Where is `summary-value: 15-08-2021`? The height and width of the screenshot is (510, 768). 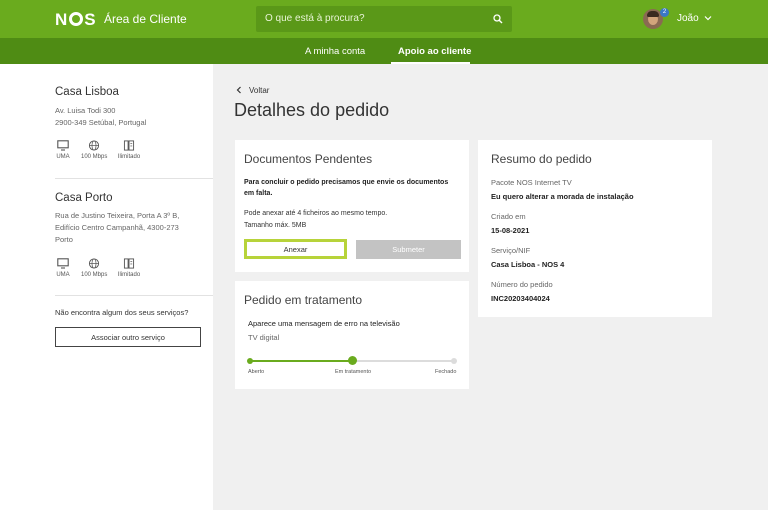
summary-value: 15-08-2021 is located at coordinates (510, 230).